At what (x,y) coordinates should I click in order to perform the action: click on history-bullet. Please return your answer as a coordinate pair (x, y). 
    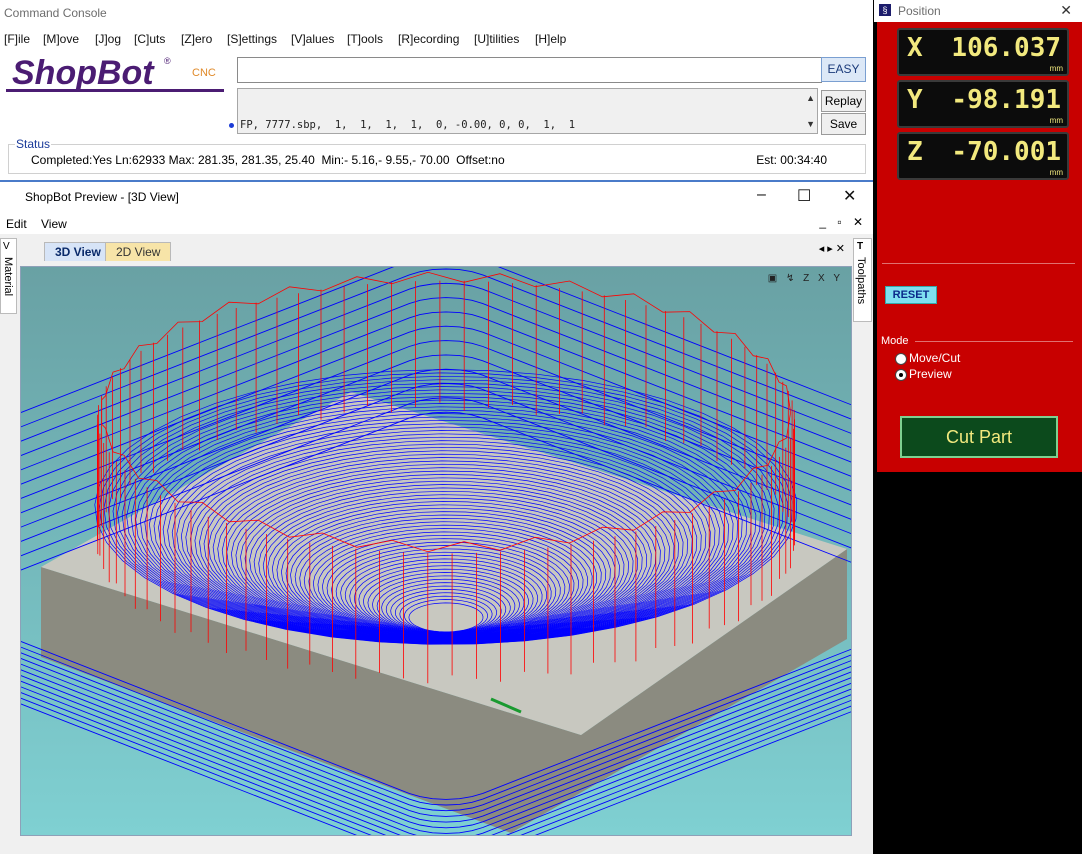
    Looking at the image, I should click on (231, 125).